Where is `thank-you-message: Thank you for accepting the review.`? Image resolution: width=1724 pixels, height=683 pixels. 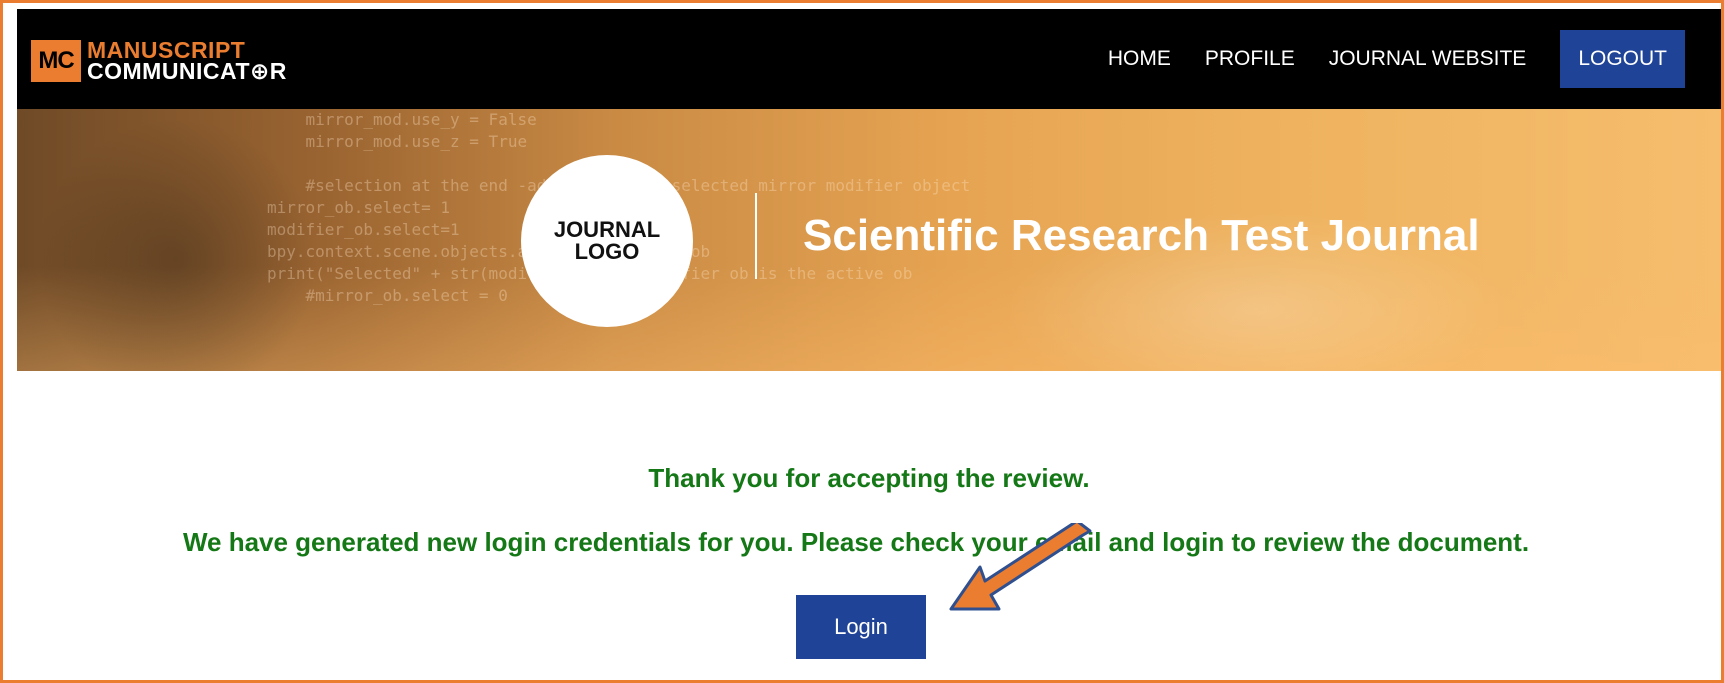
thank-you-message: Thank you for accepting the review. is located at coordinates (869, 478).